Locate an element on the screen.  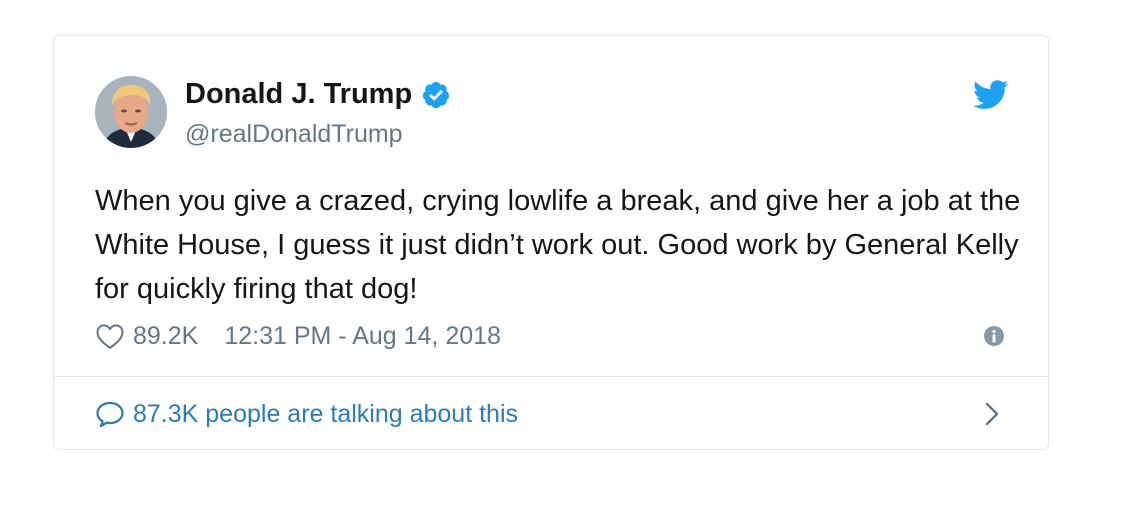
card-divider is located at coordinates (551, 376).